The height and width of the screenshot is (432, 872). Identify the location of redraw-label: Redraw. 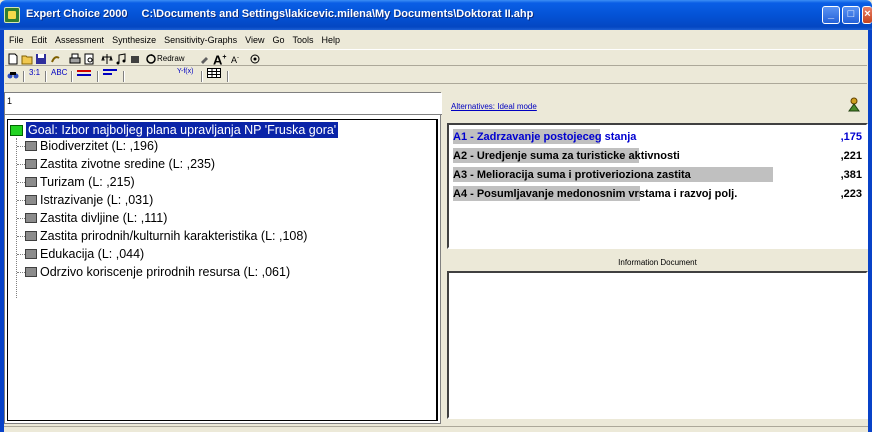
(171, 58).